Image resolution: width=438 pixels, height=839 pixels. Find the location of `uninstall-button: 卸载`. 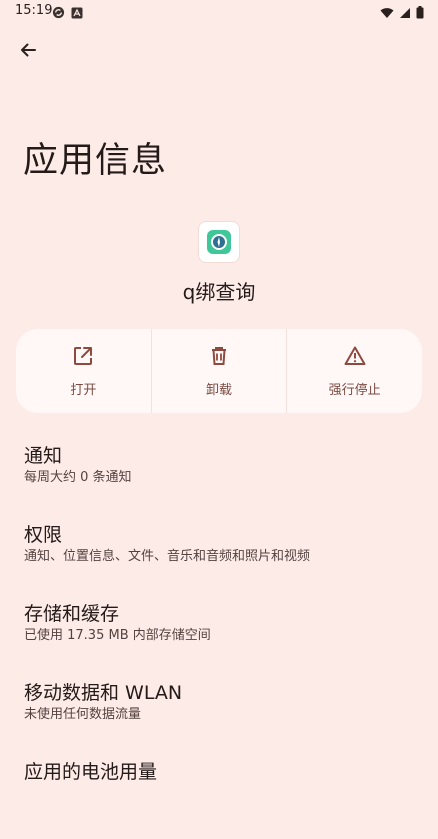

uninstall-button: 卸载 is located at coordinates (218, 371).